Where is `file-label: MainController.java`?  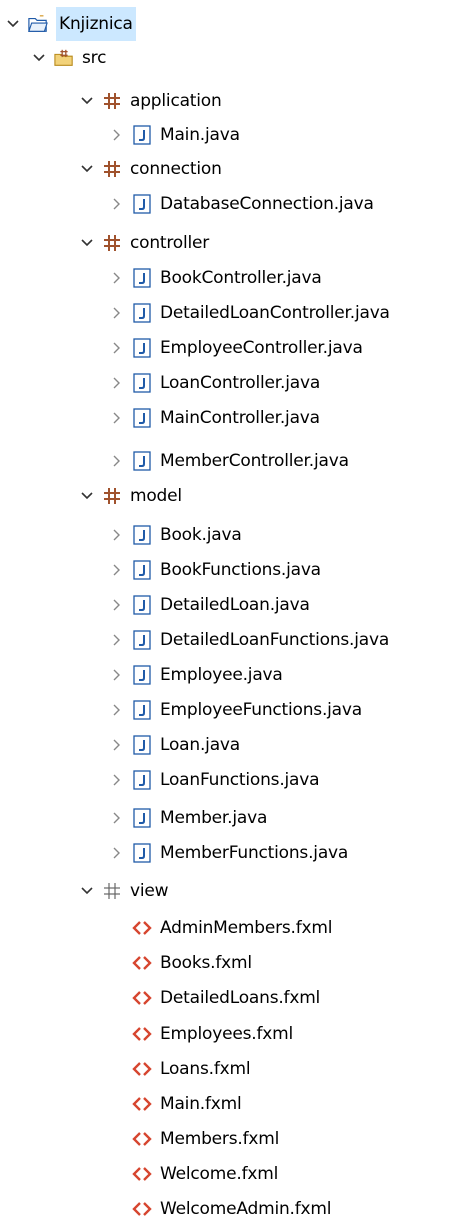
file-label: MainController.java is located at coordinates (240, 418).